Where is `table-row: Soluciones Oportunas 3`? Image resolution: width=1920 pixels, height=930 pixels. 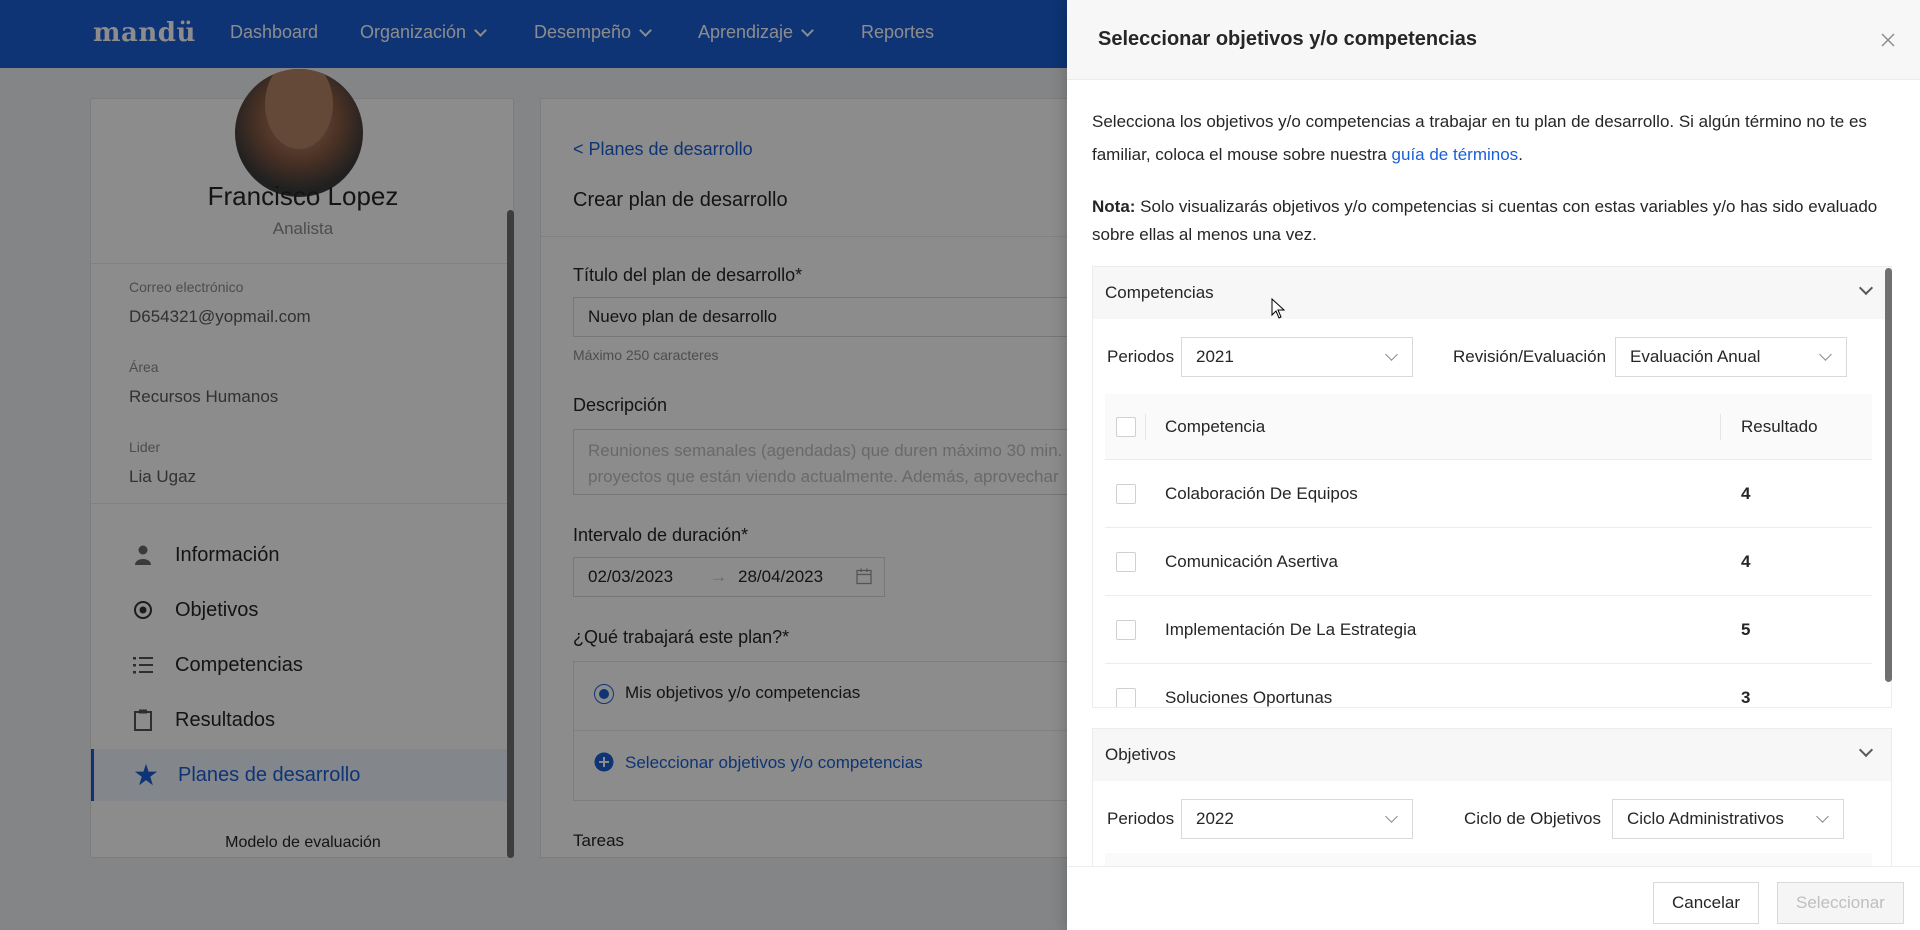
table-row: Soluciones Oportunas 3 is located at coordinates (1488, 685).